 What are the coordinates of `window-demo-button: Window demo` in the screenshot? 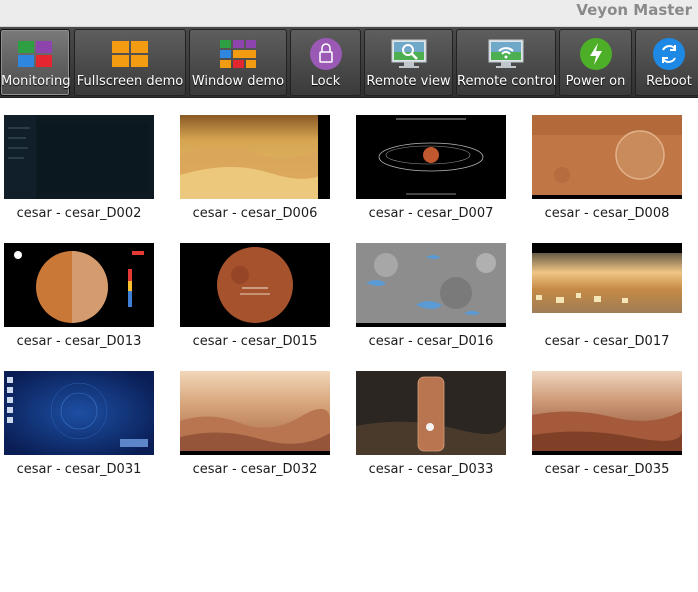 It's located at (238, 62).